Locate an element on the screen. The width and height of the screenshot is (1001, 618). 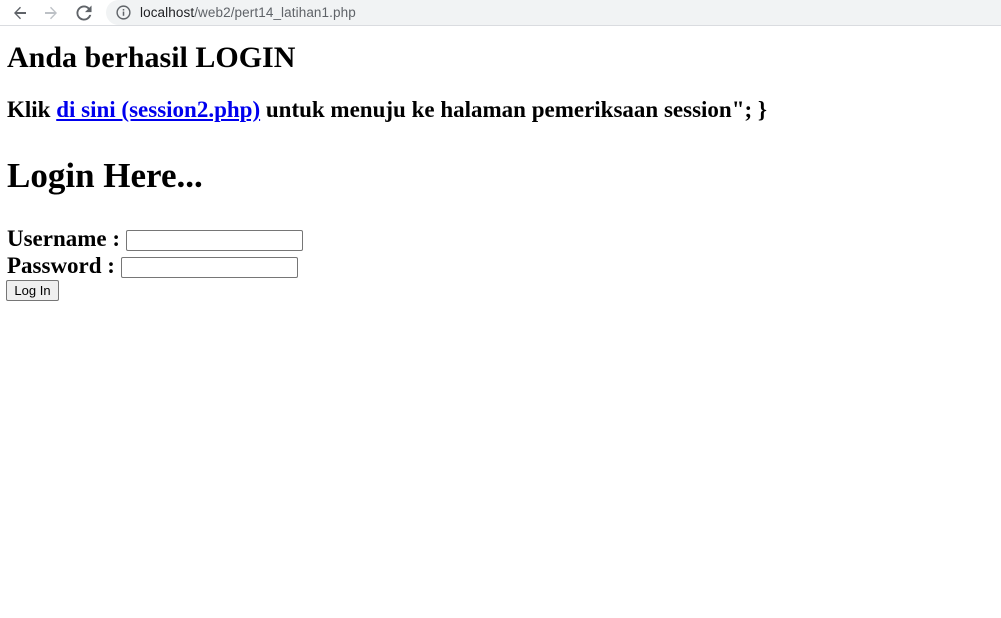
password-row: Password : is located at coordinates (152, 266).